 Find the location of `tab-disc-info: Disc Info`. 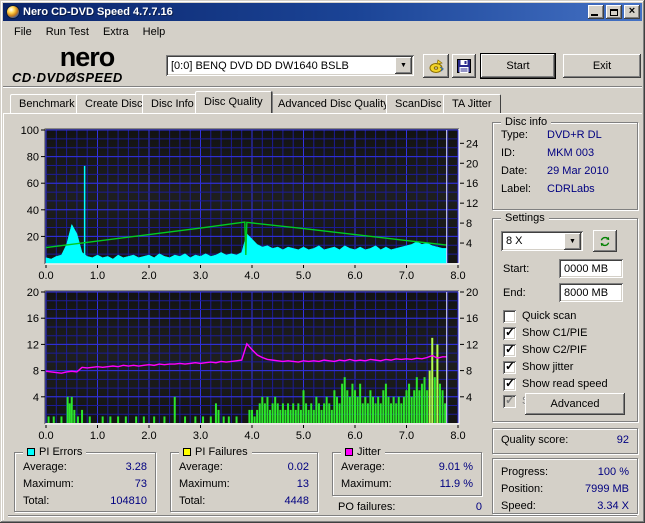

tab-disc-info: Disc Info is located at coordinates (172, 103).